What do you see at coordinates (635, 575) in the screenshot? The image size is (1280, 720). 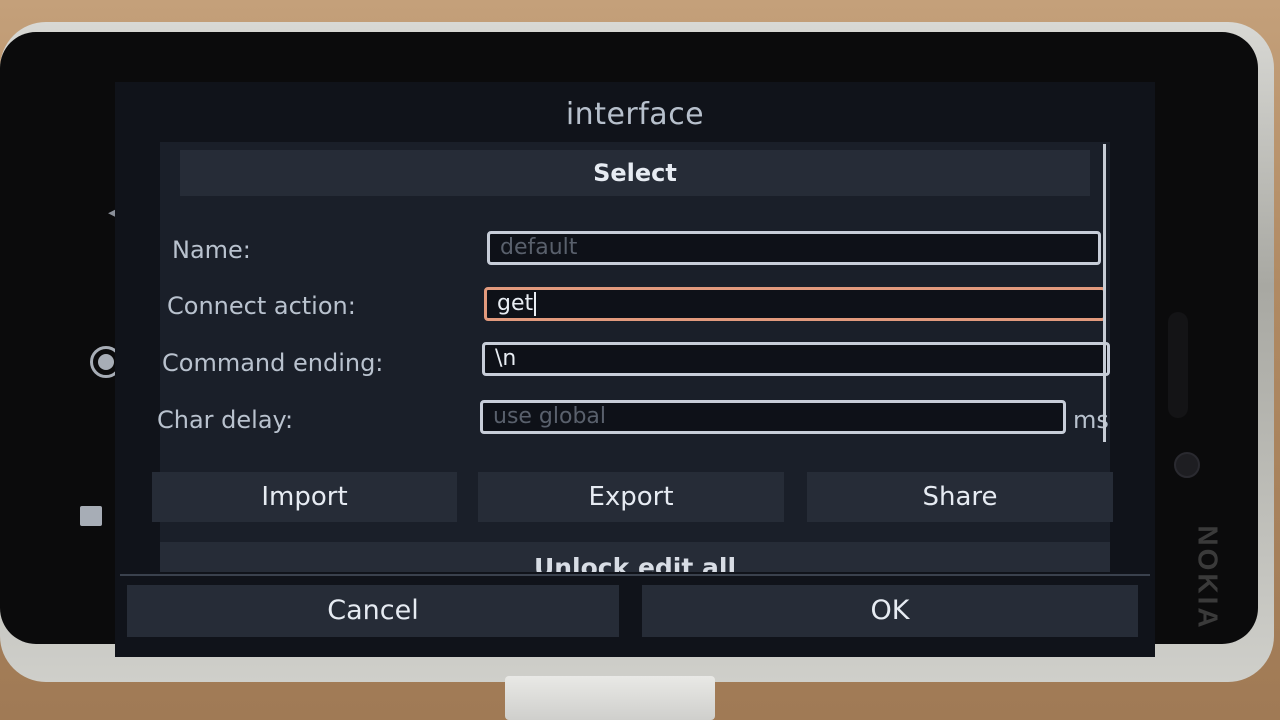 I see `footer-divider` at bounding box center [635, 575].